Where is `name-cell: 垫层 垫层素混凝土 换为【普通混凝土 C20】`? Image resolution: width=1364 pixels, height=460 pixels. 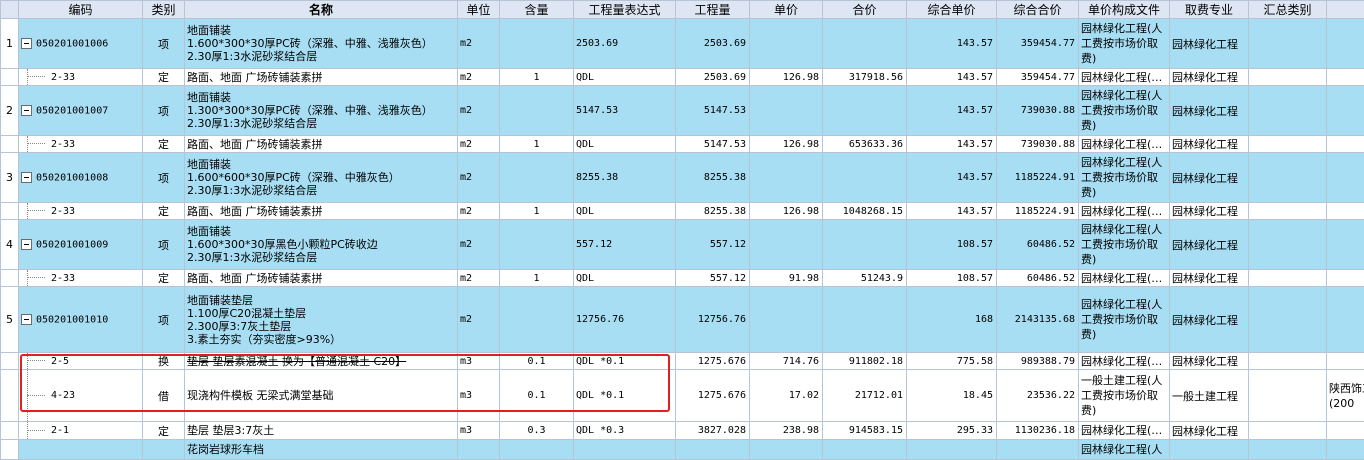
name-cell: 垫层 垫层素混凝土 换为【普通混凝土 C20】 is located at coordinates (321, 361).